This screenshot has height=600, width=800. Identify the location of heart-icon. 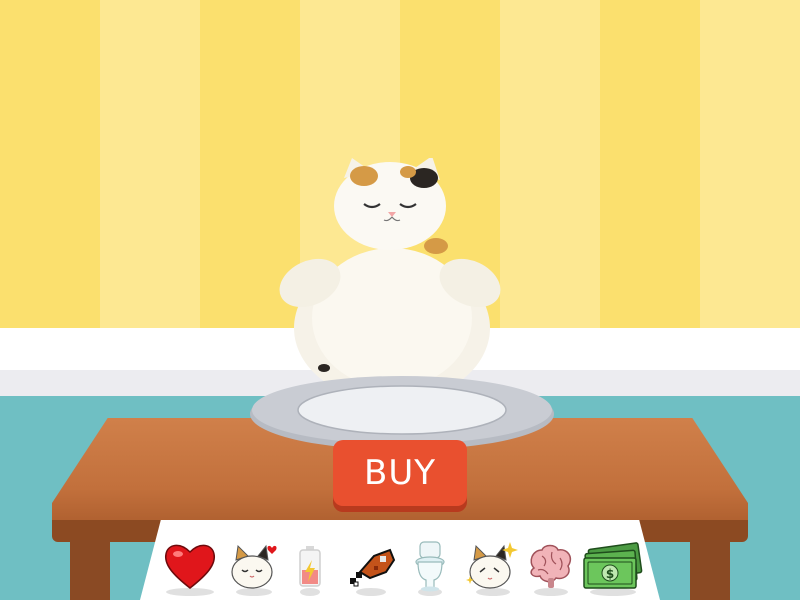
(190, 566).